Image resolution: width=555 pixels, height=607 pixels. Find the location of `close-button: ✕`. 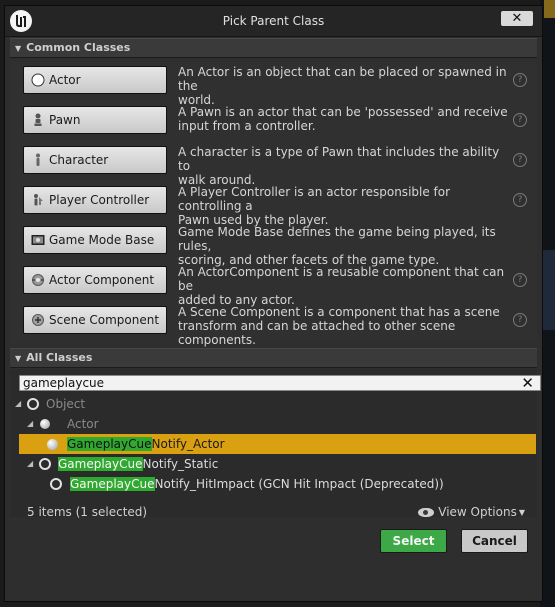

close-button: ✕ is located at coordinates (517, 18).